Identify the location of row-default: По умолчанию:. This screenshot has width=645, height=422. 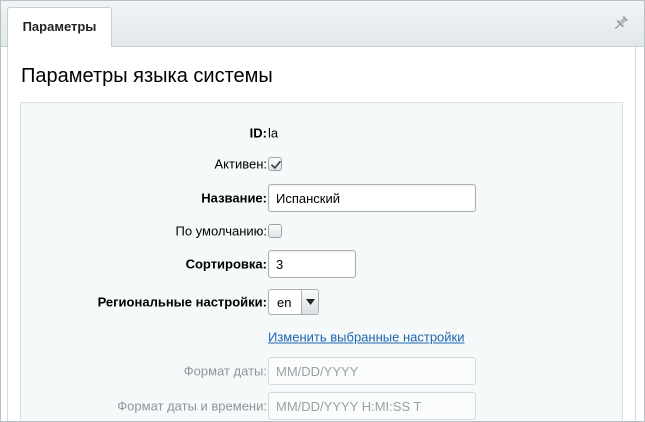
(321, 231).